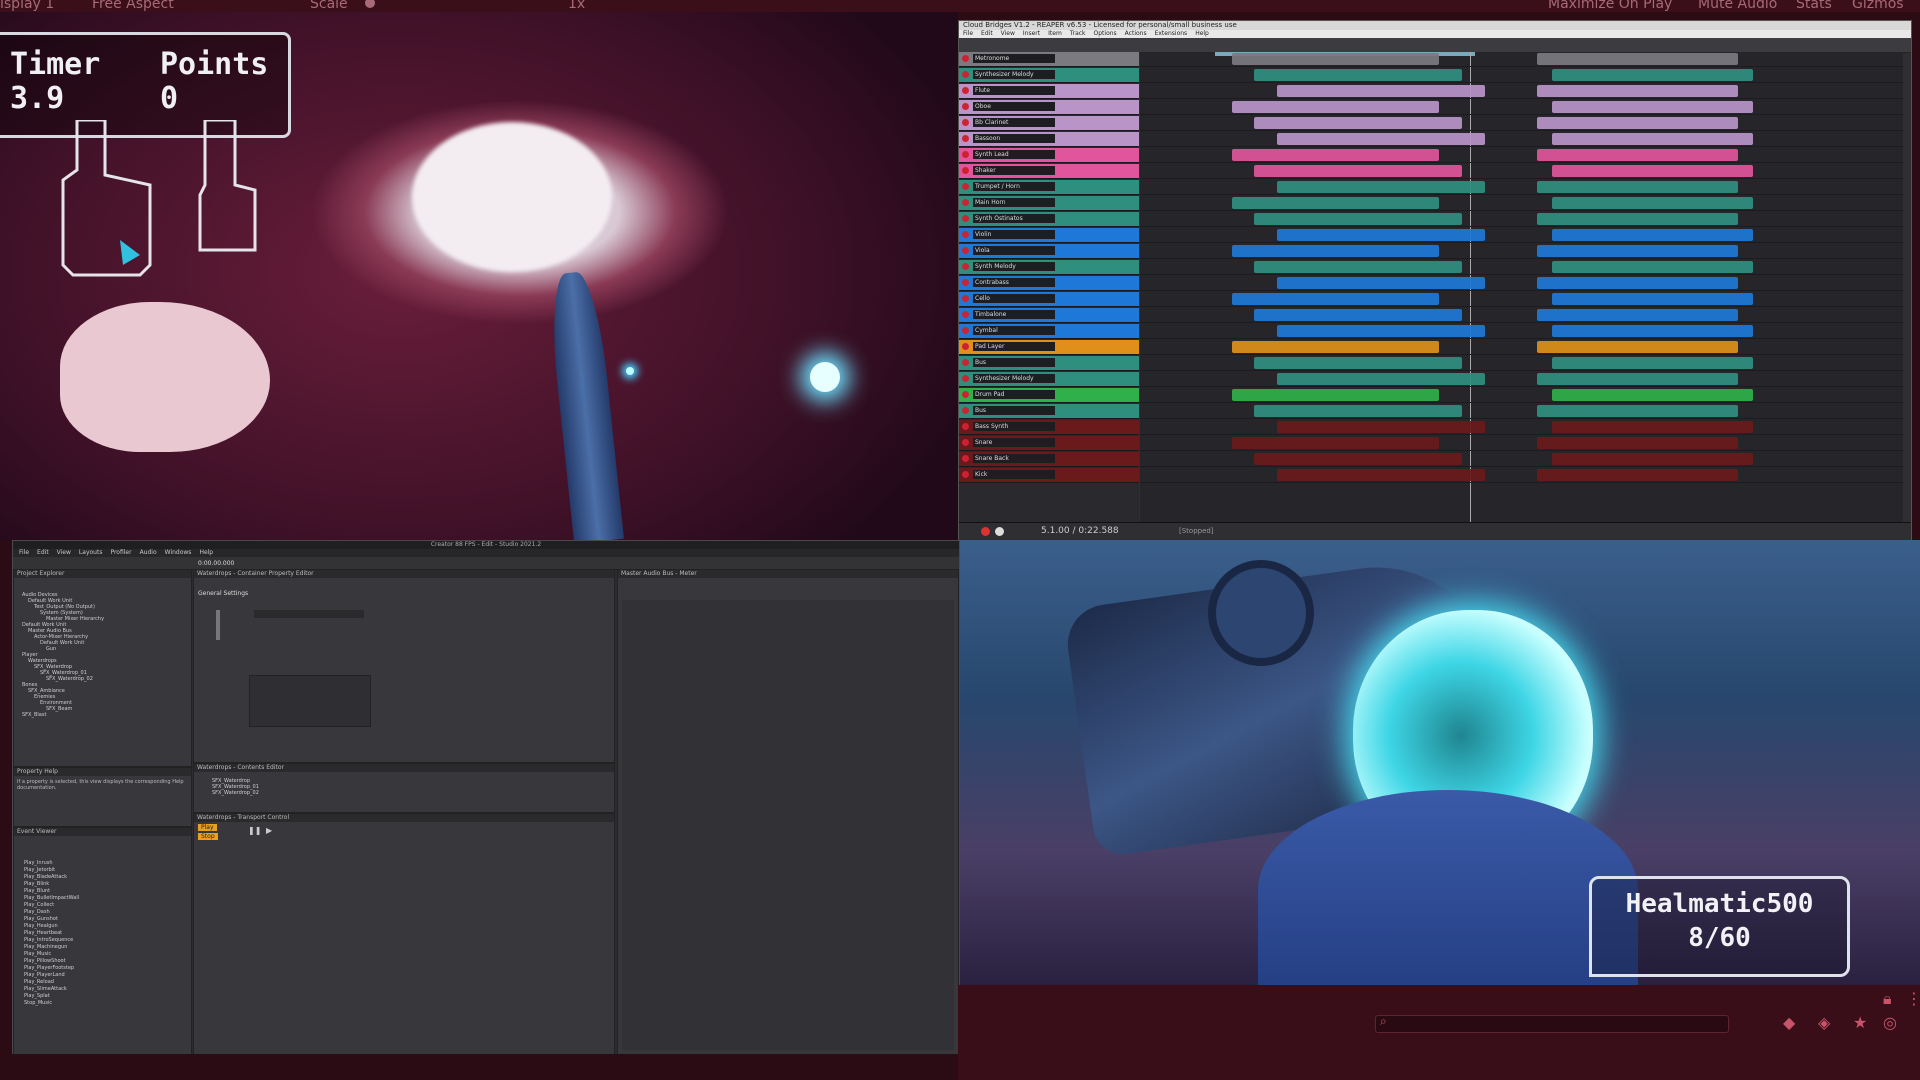 This screenshot has height=1080, width=1920. What do you see at coordinates (1049, 139) in the screenshot?
I see `track-header: Bassoon` at bounding box center [1049, 139].